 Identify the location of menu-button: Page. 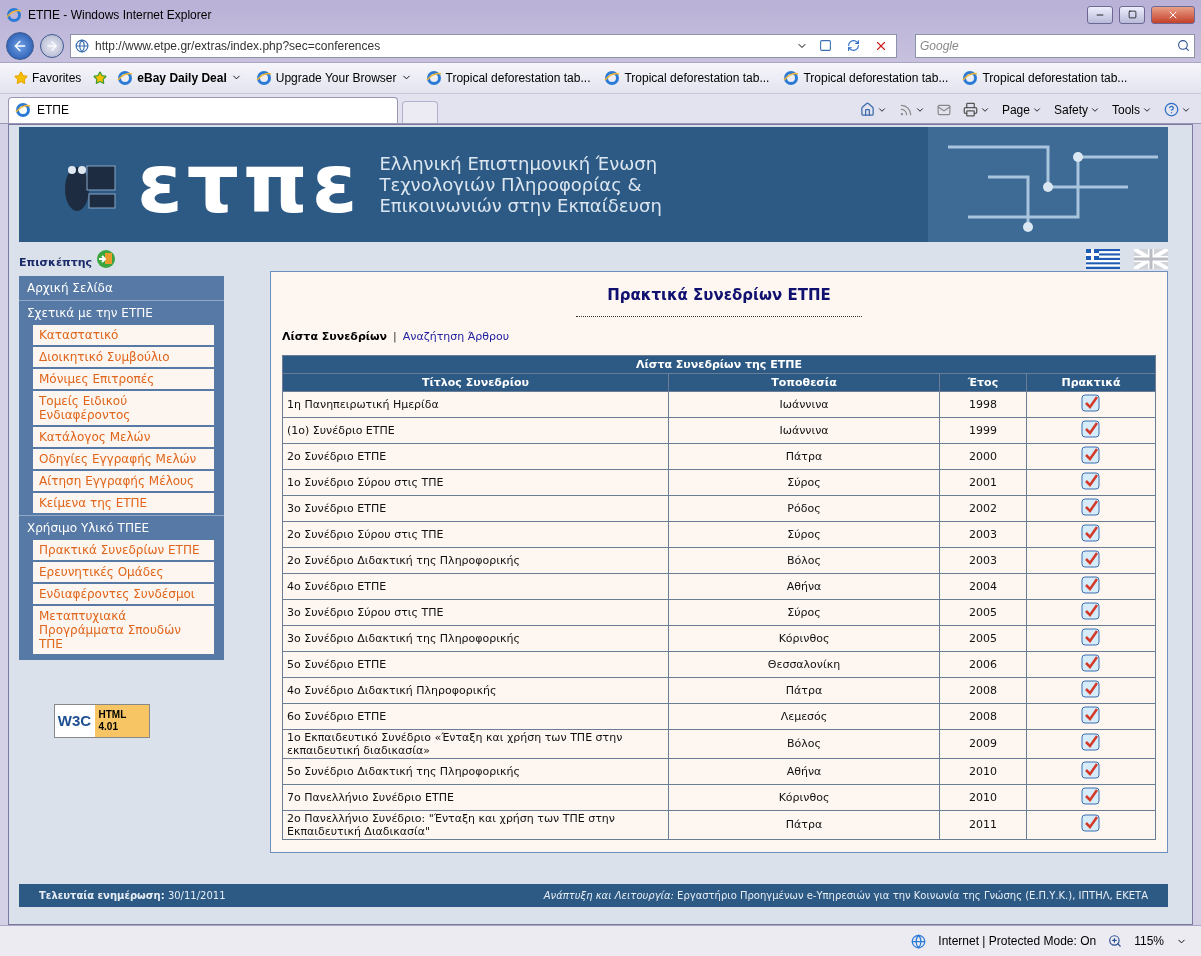
(1021, 109).